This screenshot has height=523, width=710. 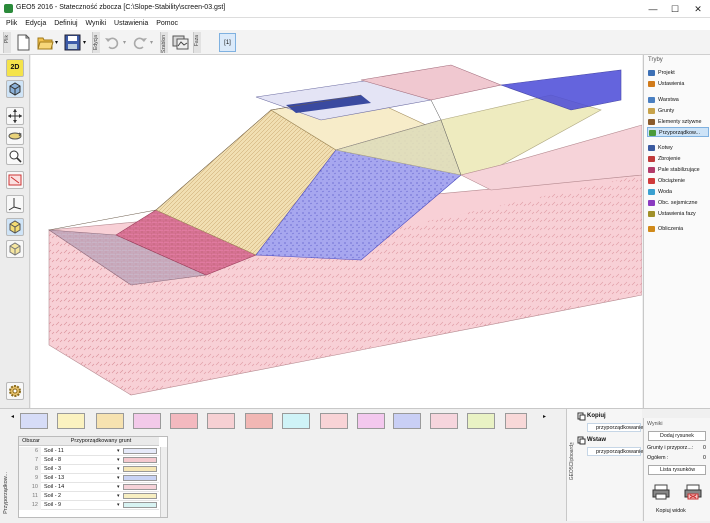 I want to click on zoom-extents-button, so click(x=15, y=180).